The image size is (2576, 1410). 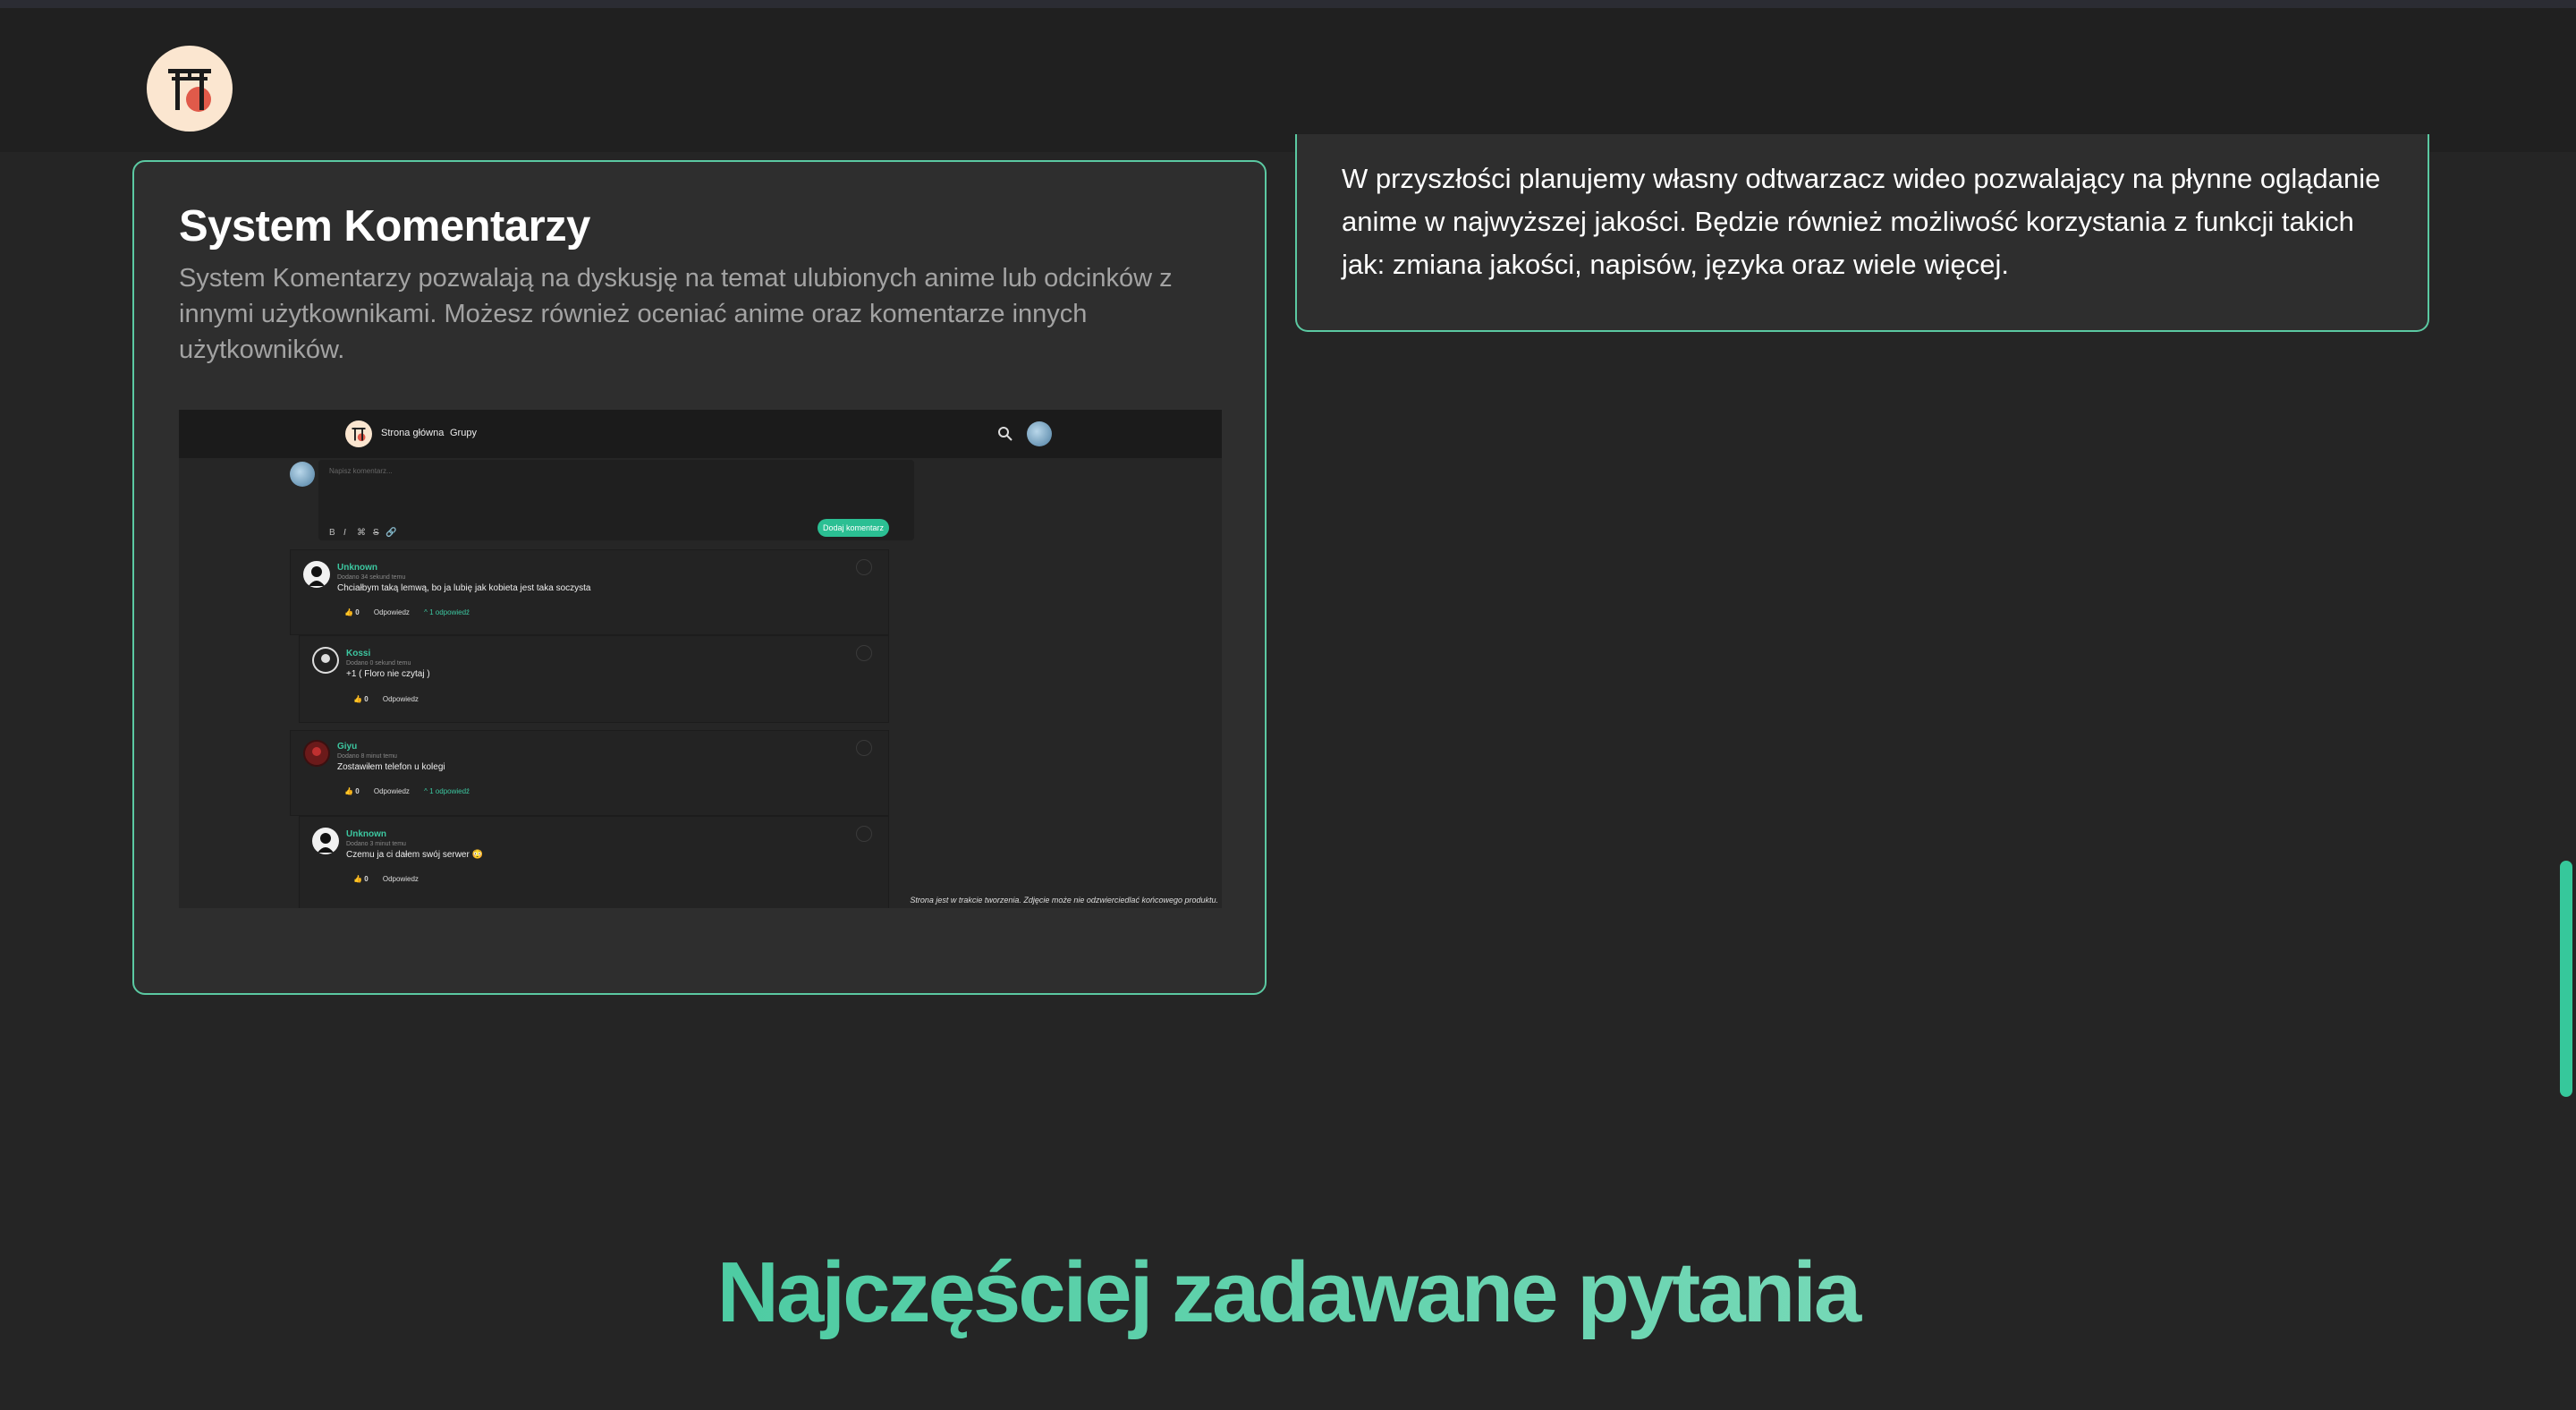 What do you see at coordinates (376, 533) in the screenshot?
I see `strike-icon: S` at bounding box center [376, 533].